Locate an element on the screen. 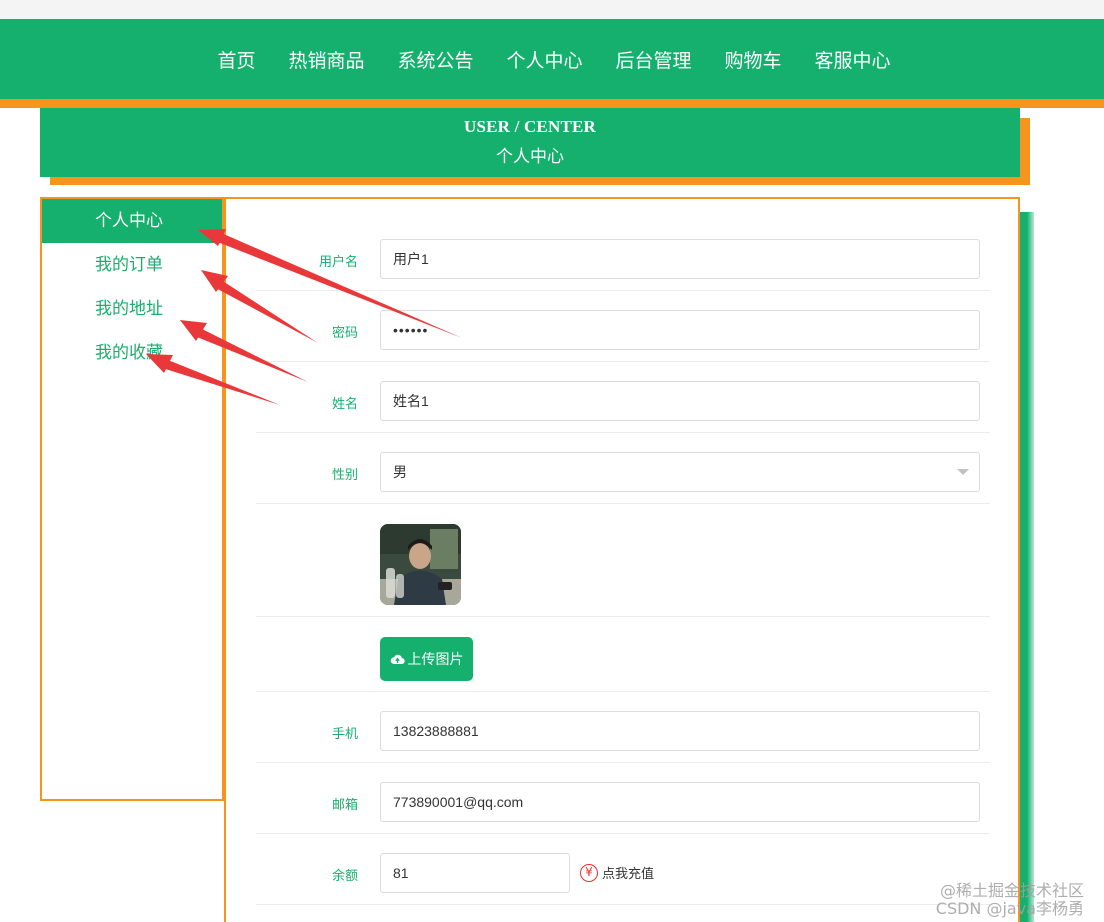  recharge-link: ¥ 点我充值 is located at coordinates (617, 872).